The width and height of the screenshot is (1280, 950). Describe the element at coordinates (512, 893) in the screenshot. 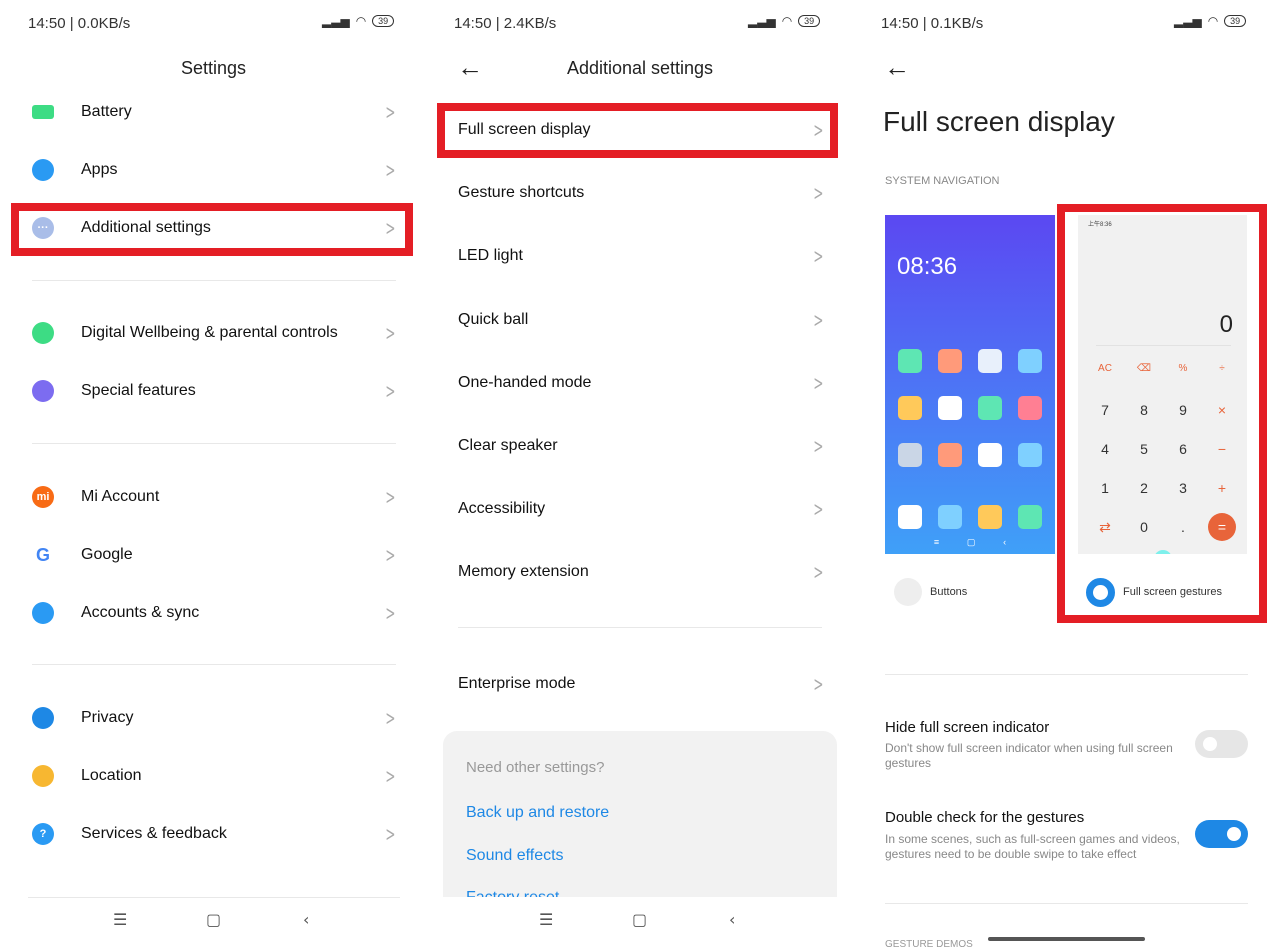

I see `link-factory-reset: Factory reset` at that location.